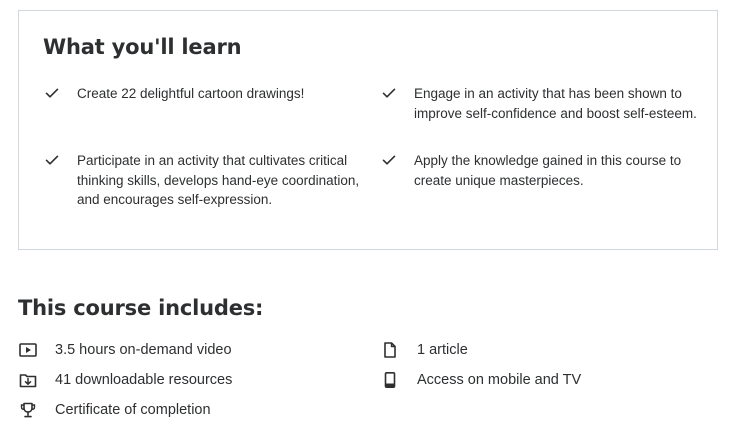 This screenshot has height=440, width=745. I want to click on include-item-label: Access on mobile and TV, so click(499, 380).